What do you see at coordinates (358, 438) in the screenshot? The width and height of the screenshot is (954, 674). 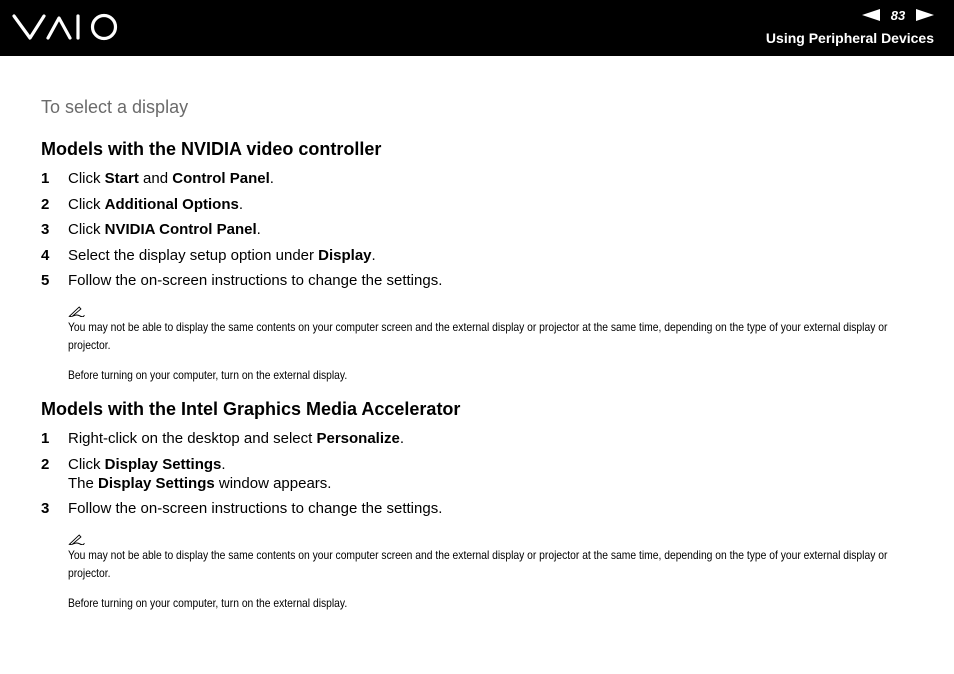 I see `ui-term: Personalize` at bounding box center [358, 438].